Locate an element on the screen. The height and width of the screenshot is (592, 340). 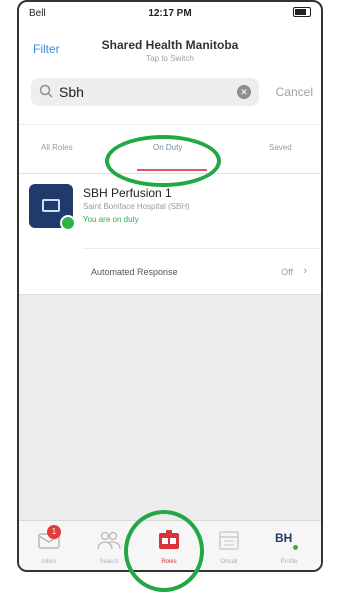
chevron-right-icon: › is located at coordinates (305, 271).